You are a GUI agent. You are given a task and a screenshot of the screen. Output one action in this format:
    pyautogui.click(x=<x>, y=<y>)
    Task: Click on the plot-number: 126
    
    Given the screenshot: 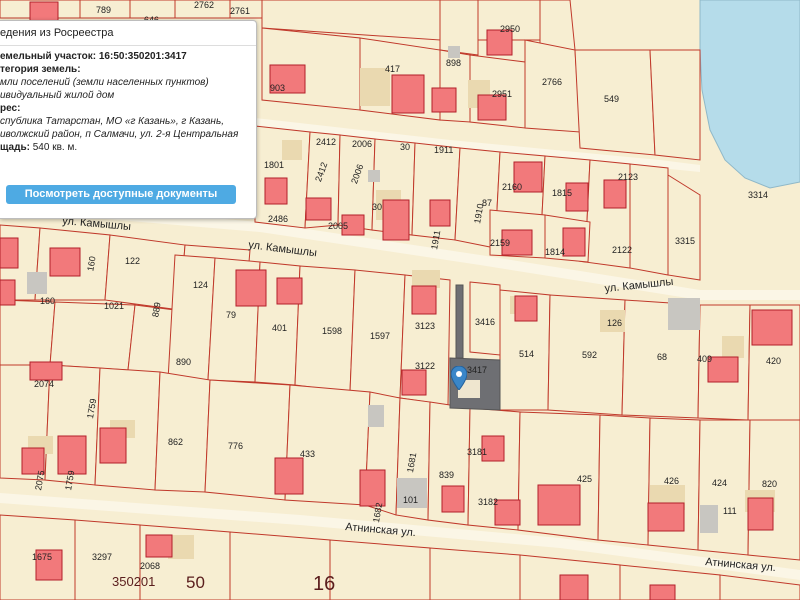 What is the action you would take?
    pyautogui.click(x=614, y=323)
    